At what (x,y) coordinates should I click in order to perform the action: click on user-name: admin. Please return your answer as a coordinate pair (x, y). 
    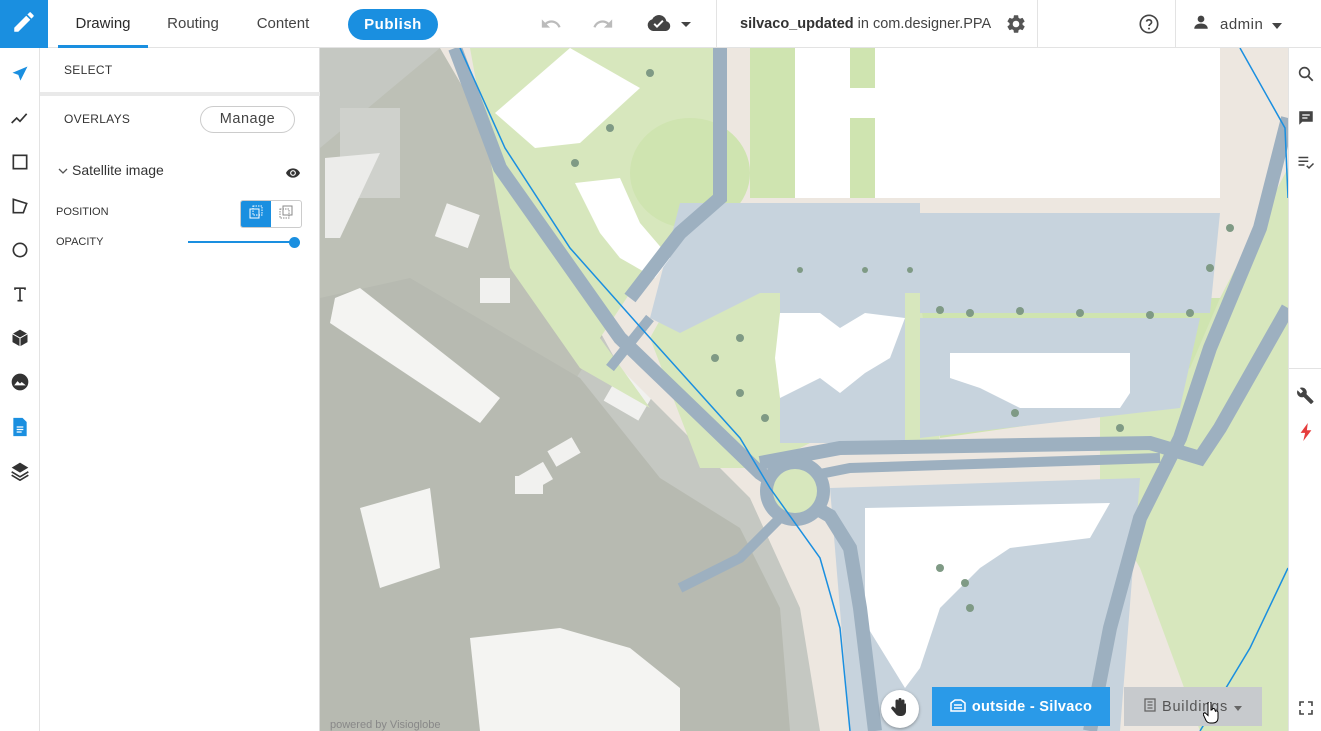
    Looking at the image, I should click on (1242, 24).